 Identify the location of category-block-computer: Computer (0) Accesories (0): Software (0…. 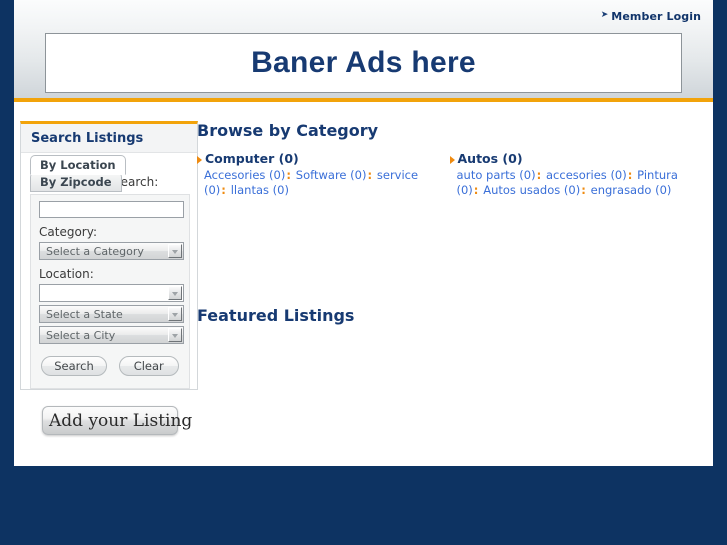
(323, 174).